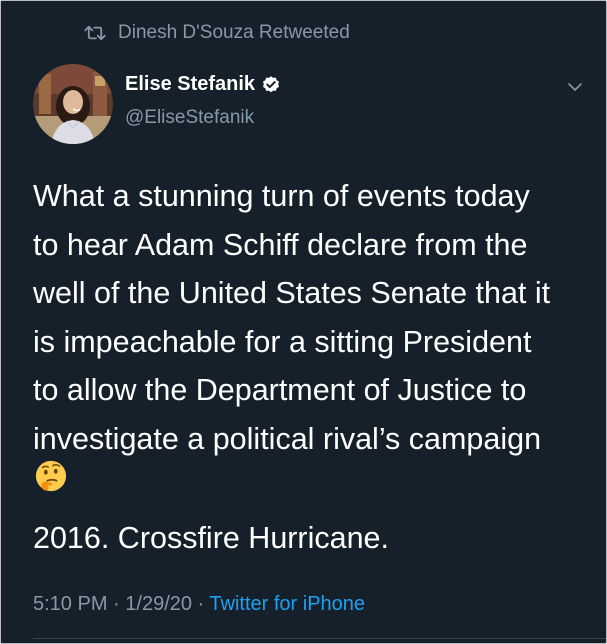 This screenshot has width=607, height=644. What do you see at coordinates (319, 638) in the screenshot?
I see `divider` at bounding box center [319, 638].